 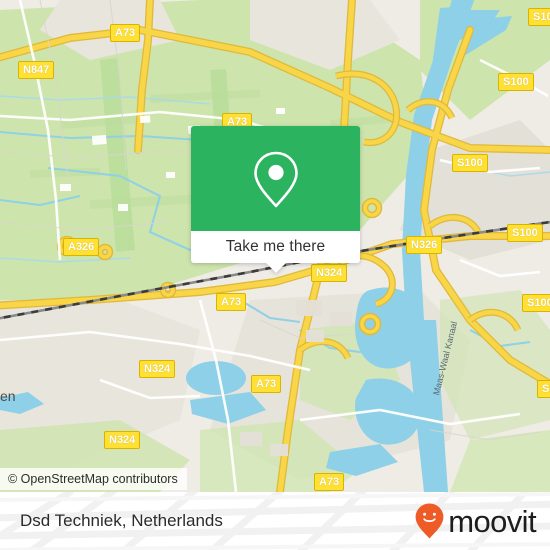 I want to click on moovit-wordmark: moovit, so click(x=492, y=521).